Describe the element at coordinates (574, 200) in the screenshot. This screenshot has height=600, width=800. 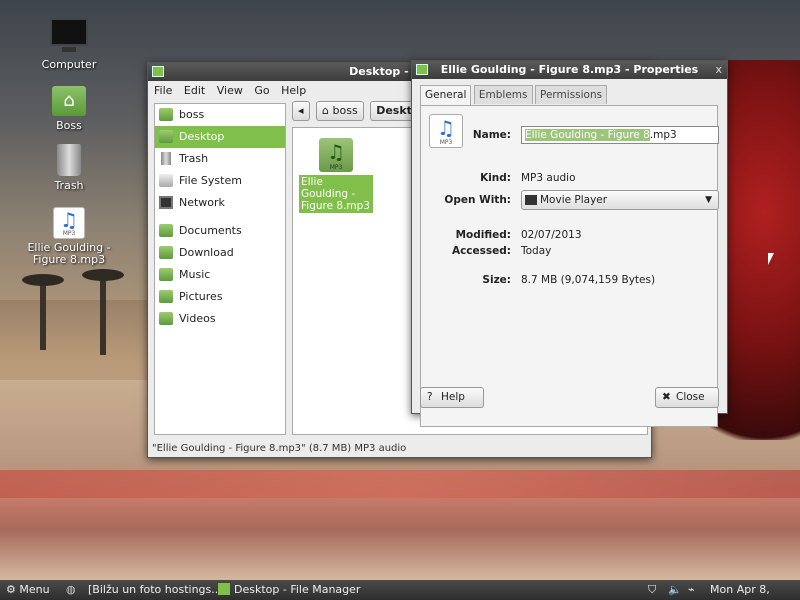
I see `open-with-value: Movie Player` at that location.